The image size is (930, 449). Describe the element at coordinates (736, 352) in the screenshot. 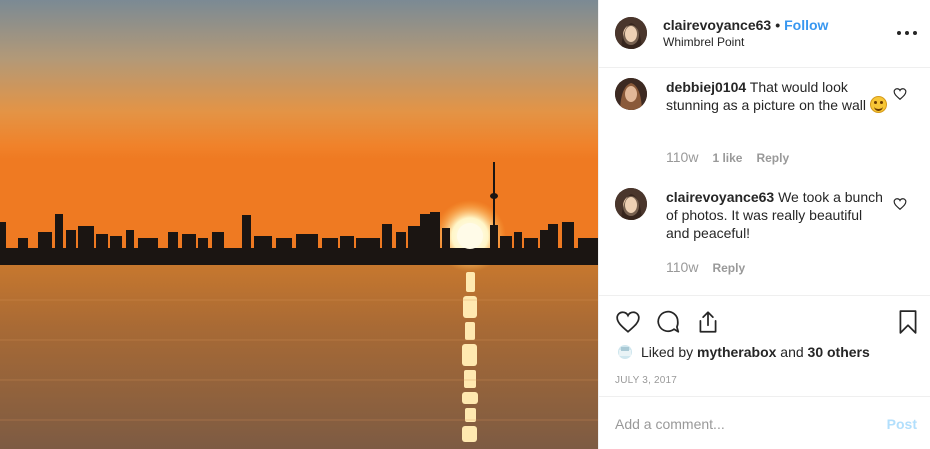

I see `likes-user: mytherabox` at that location.